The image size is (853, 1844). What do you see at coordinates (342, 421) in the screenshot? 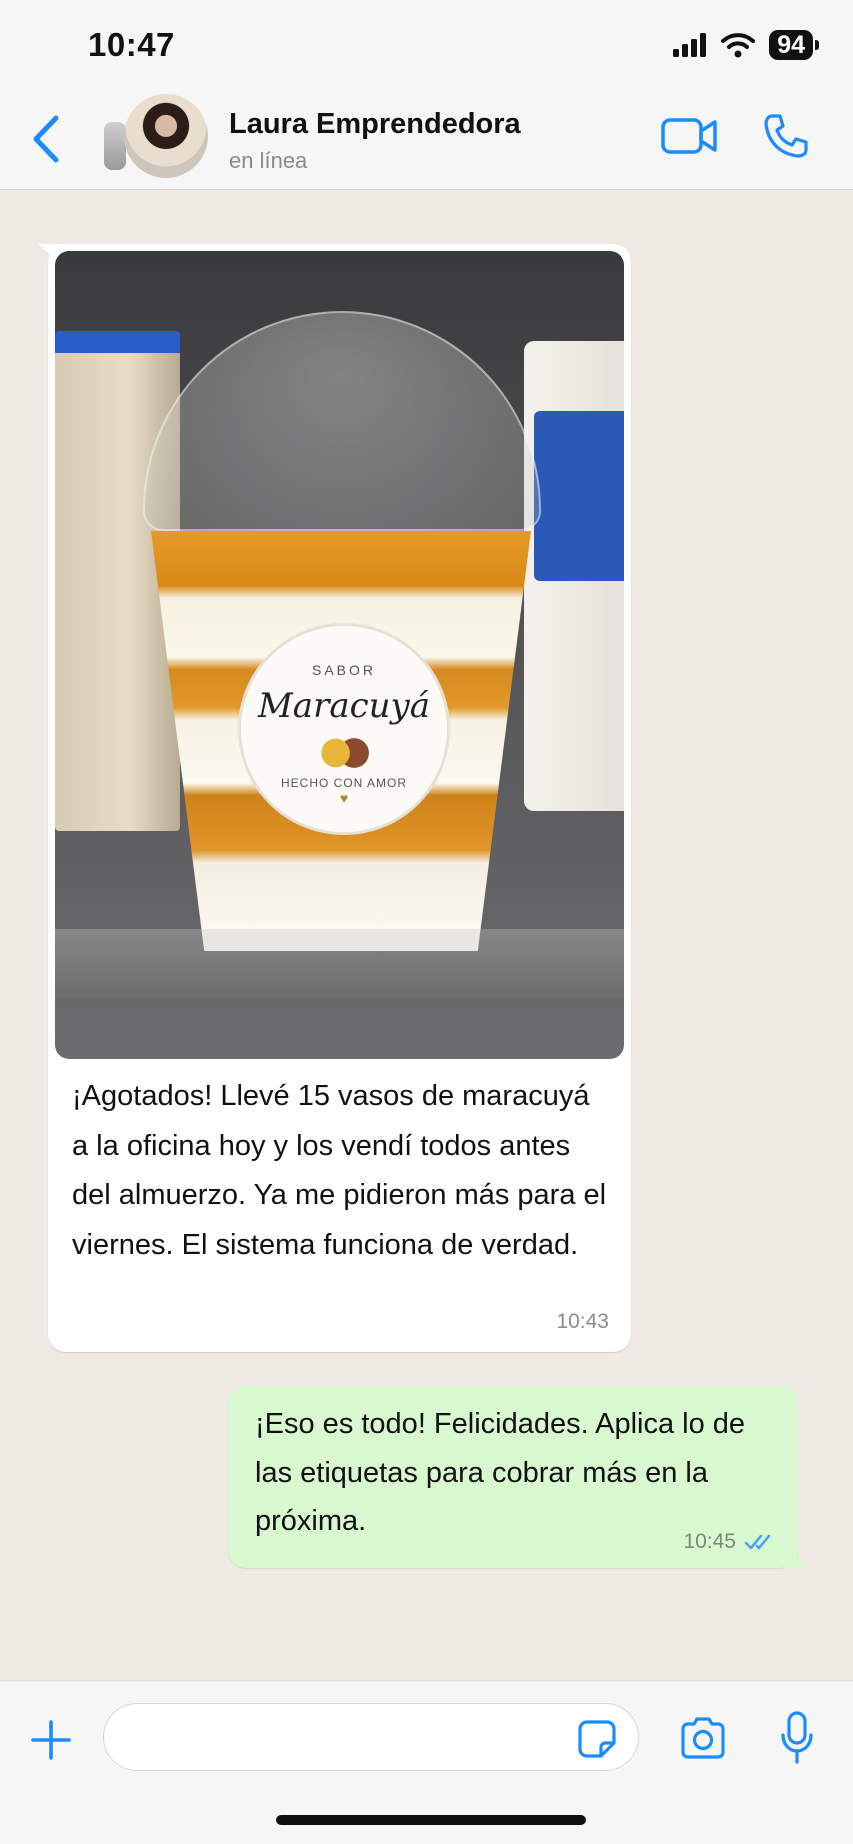
I see `photo-cup-lid` at bounding box center [342, 421].